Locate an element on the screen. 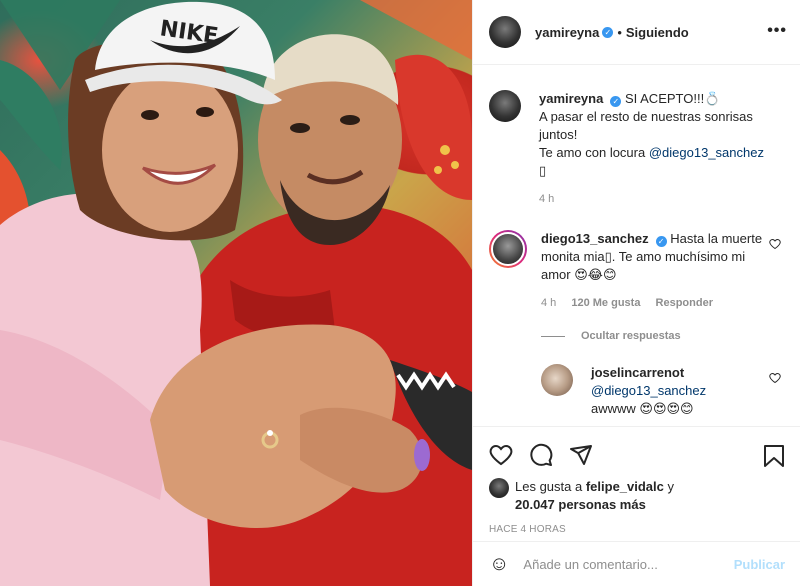  comment-likes: 120 Me gusta is located at coordinates (605, 303).